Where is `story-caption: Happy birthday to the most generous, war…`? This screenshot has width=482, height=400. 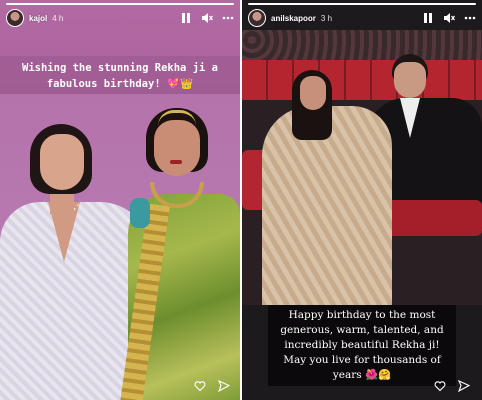 story-caption: Happy birthday to the most generous, war… is located at coordinates (362, 345).